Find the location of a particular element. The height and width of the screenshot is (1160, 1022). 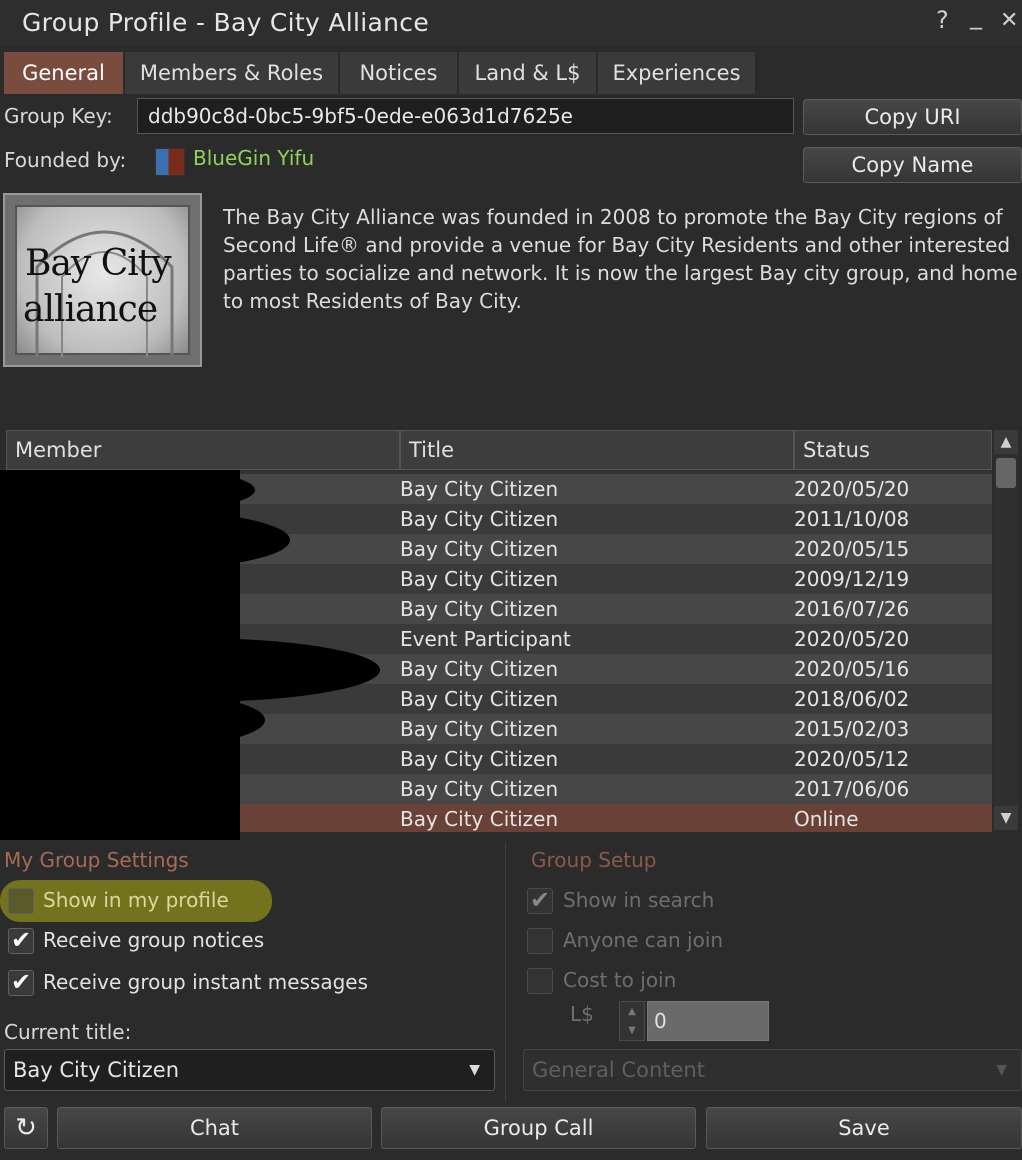

title-bar: Group Profile - Bay City Alliance ? _ ✕ is located at coordinates (511, 23).